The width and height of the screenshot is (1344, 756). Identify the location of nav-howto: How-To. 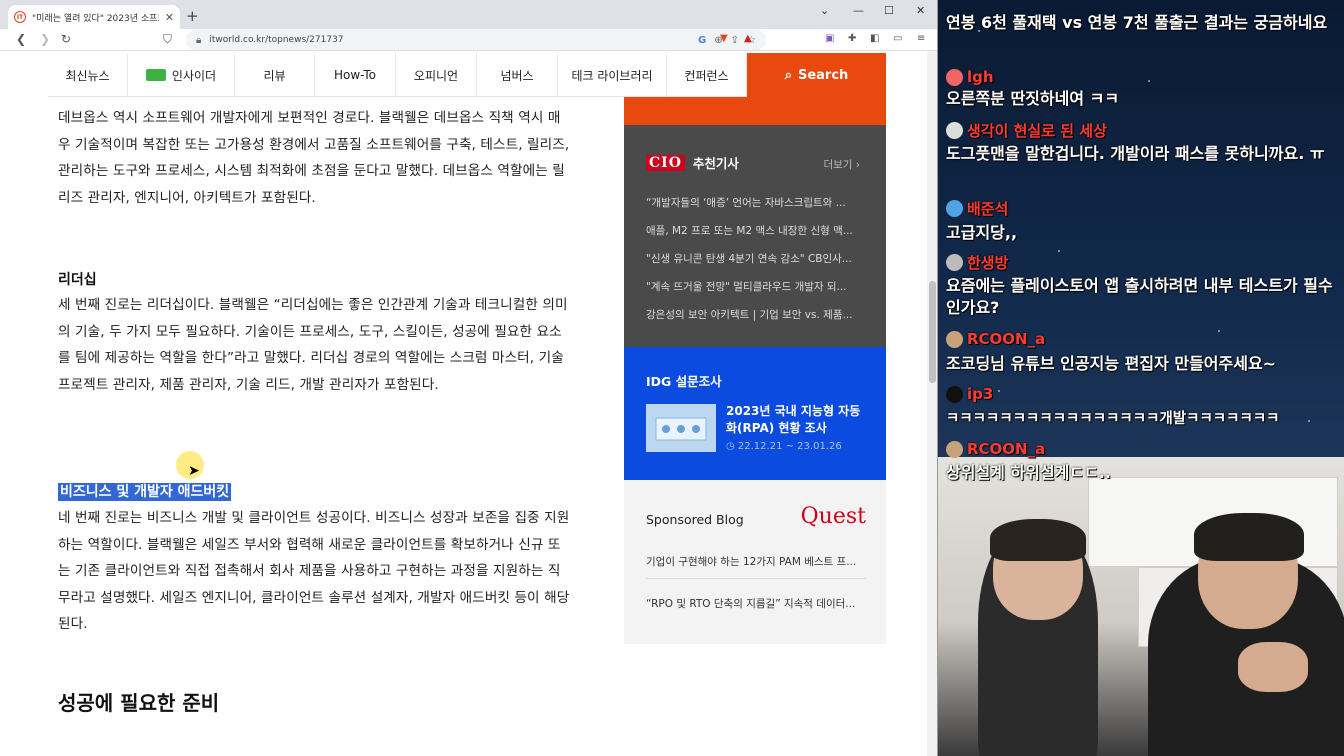
(355, 75).